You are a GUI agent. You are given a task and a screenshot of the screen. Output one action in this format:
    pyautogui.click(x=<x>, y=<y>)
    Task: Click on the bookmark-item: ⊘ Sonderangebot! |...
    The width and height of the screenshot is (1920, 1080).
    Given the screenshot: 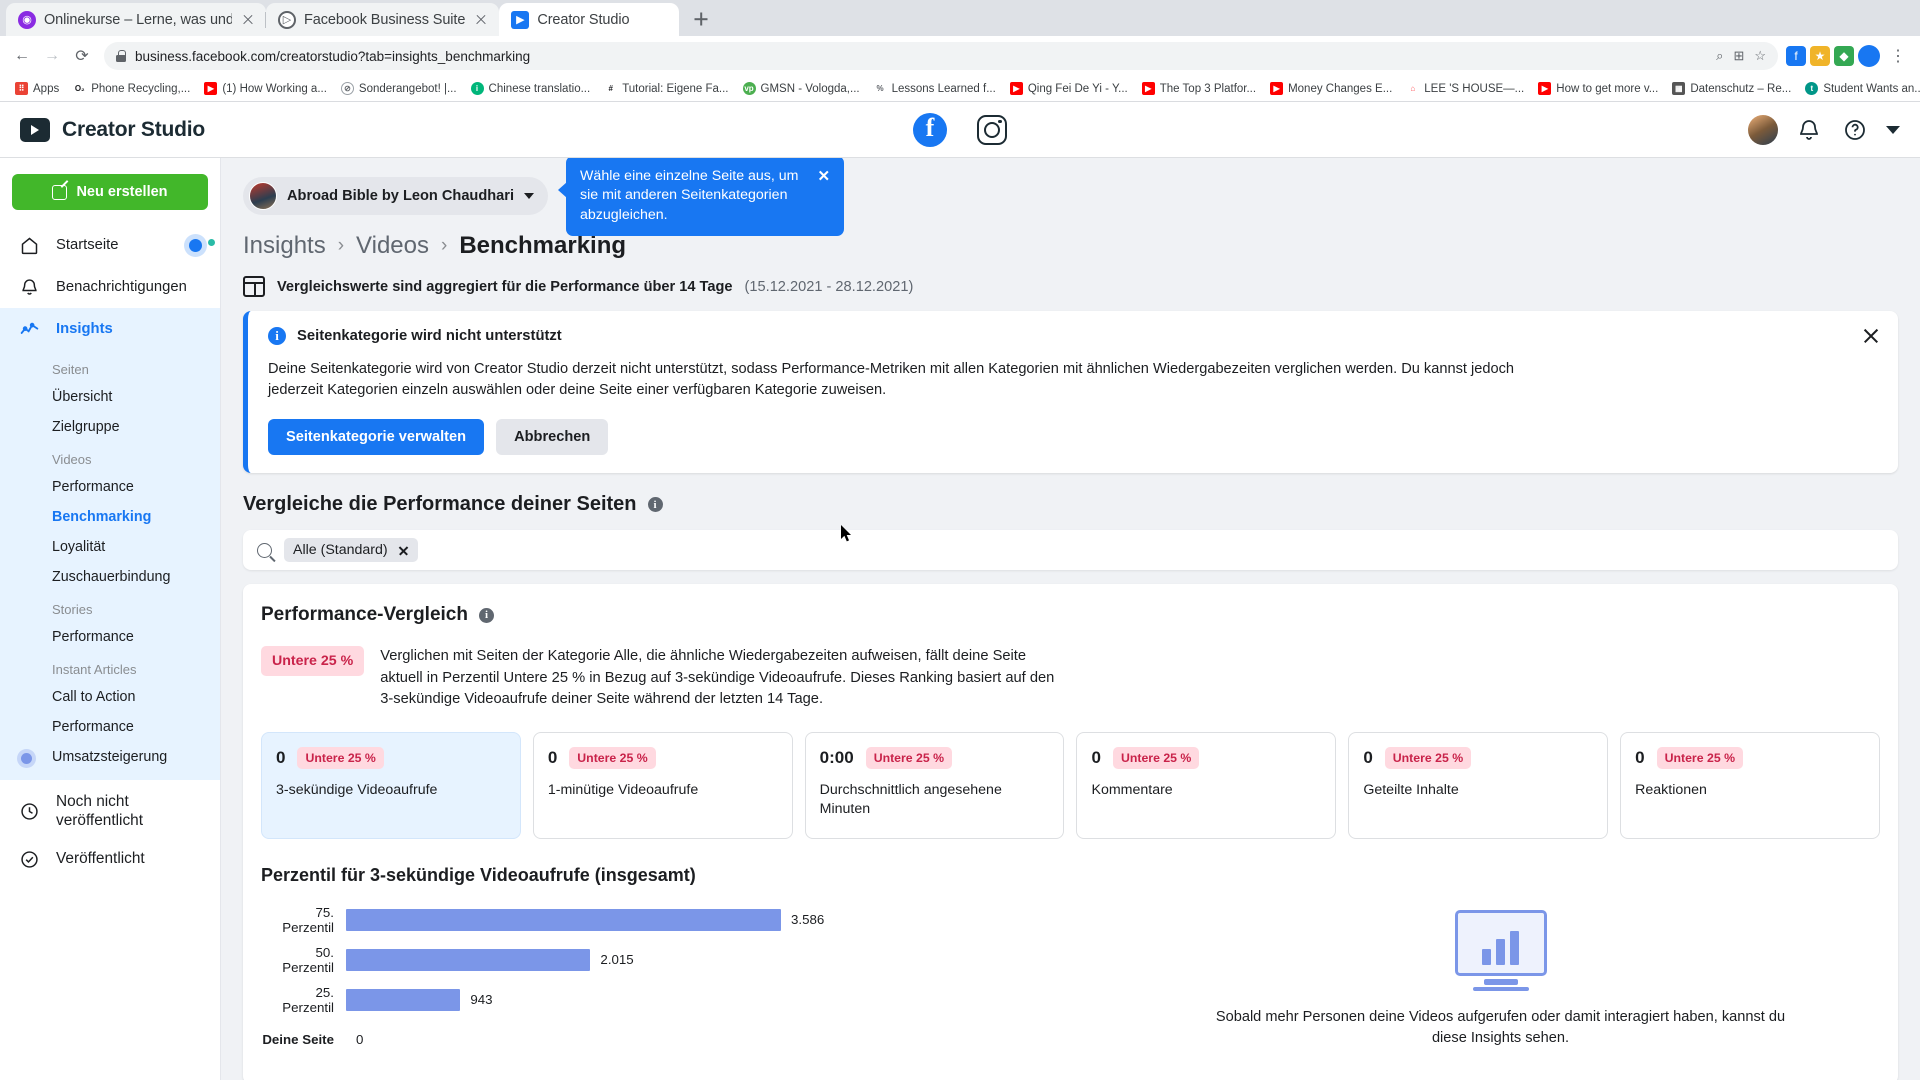 What is the action you would take?
    pyautogui.click(x=399, y=88)
    